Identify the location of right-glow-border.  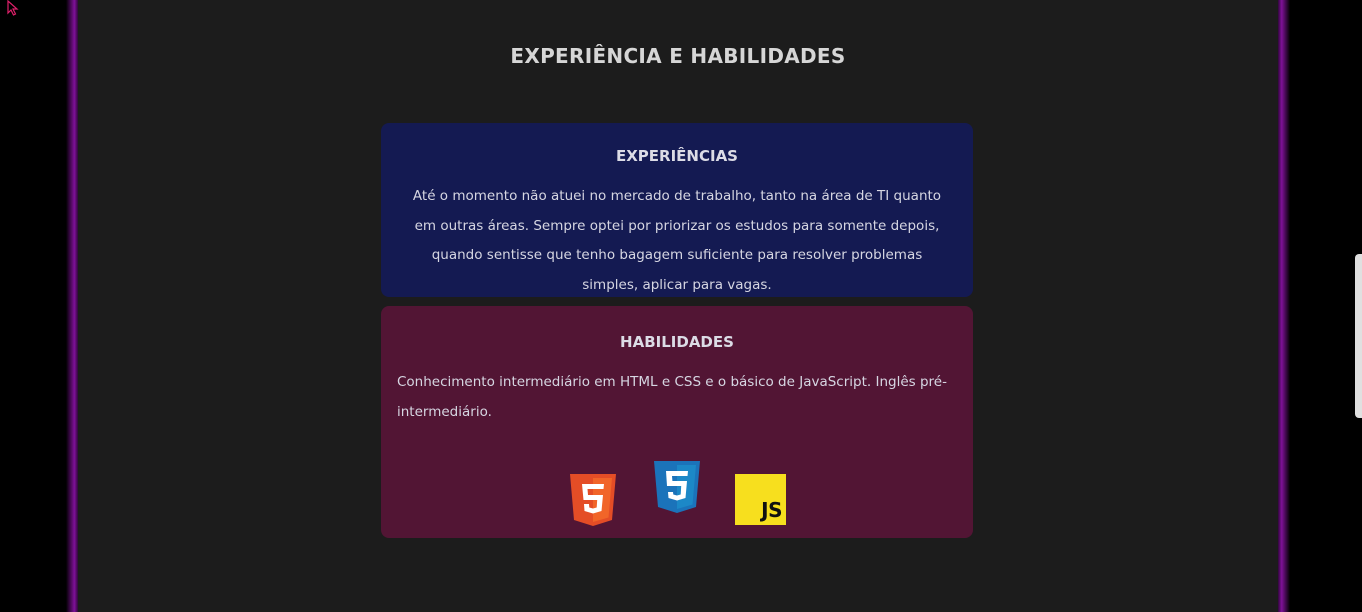
(1284, 306).